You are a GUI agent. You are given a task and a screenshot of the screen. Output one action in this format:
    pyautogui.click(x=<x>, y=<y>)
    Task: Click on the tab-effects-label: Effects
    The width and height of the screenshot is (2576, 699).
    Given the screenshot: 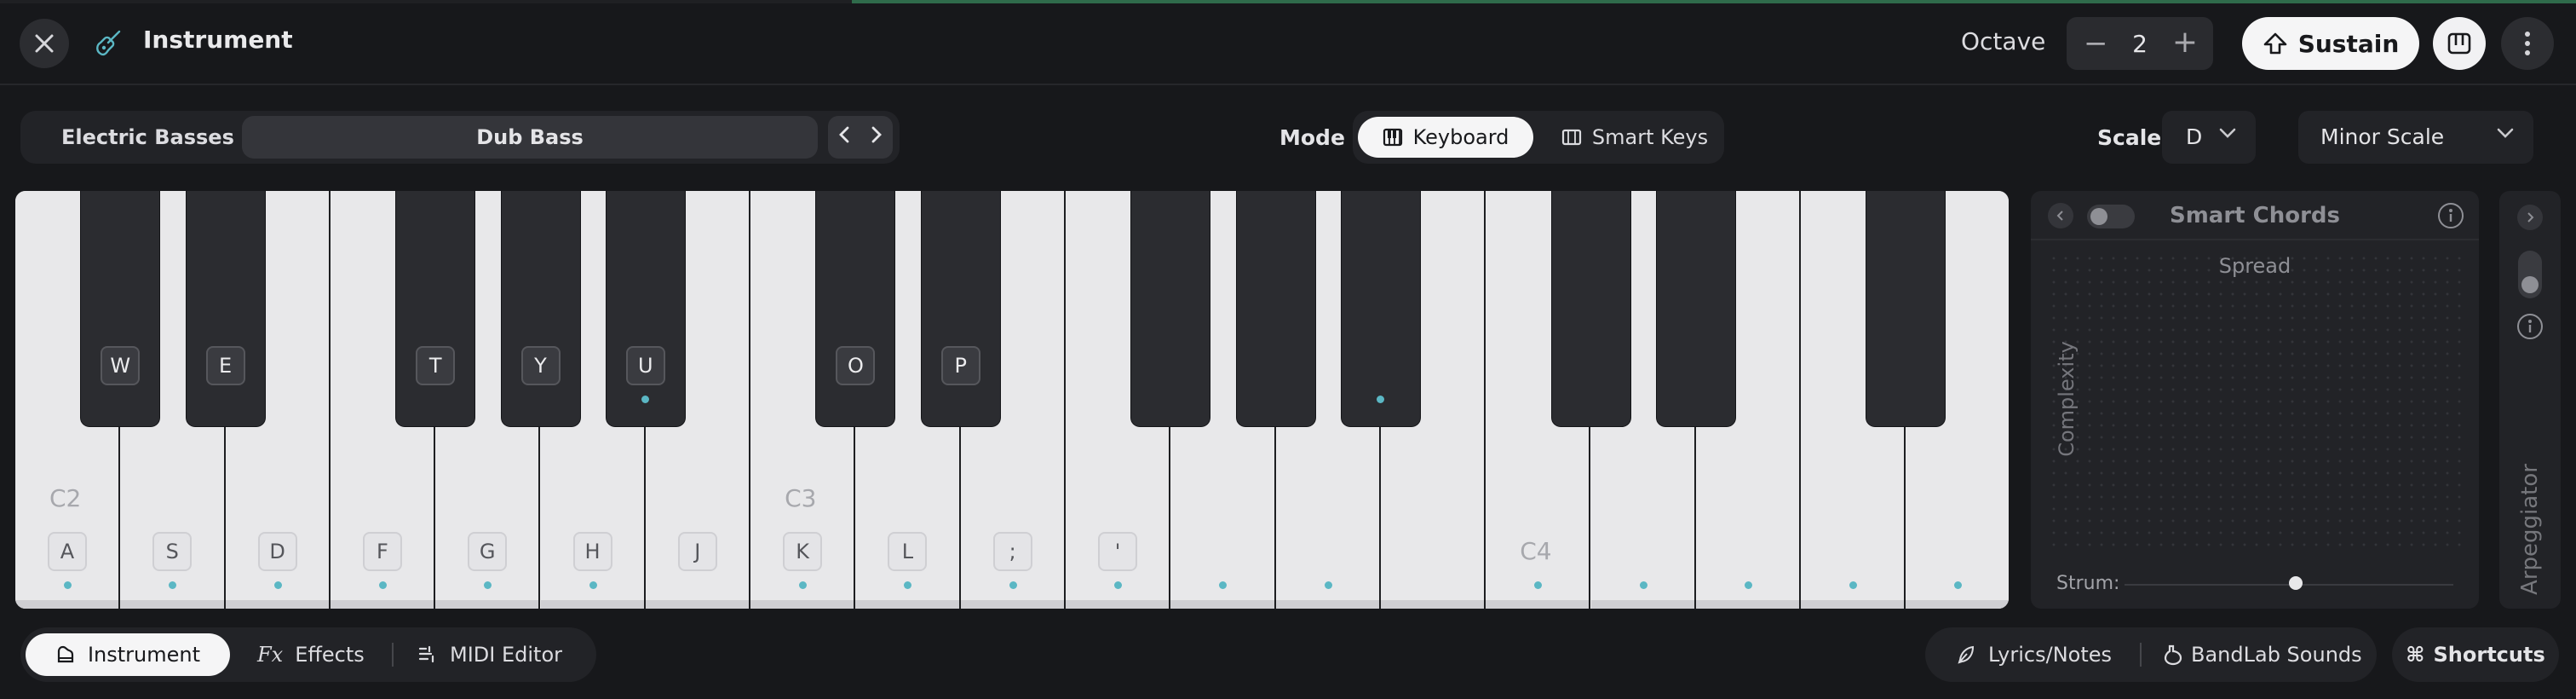 What is the action you would take?
    pyautogui.click(x=330, y=655)
    